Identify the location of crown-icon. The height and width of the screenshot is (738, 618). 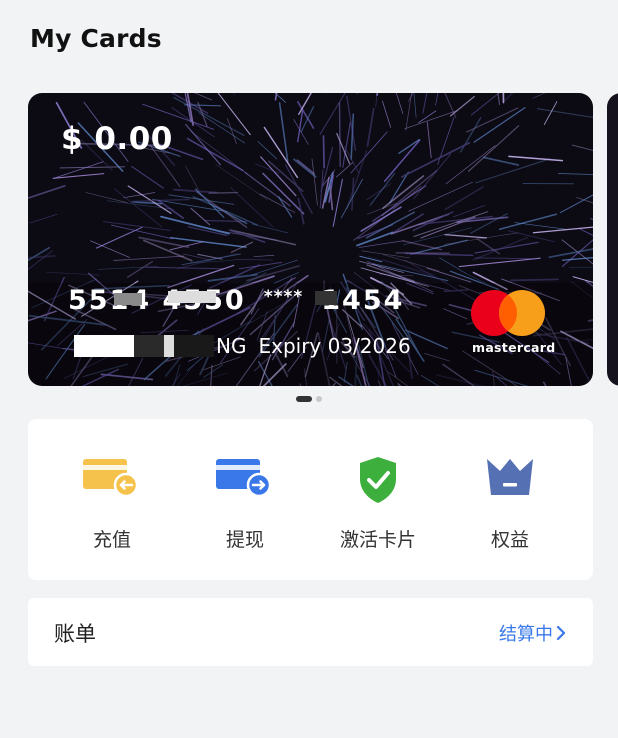
(510, 477).